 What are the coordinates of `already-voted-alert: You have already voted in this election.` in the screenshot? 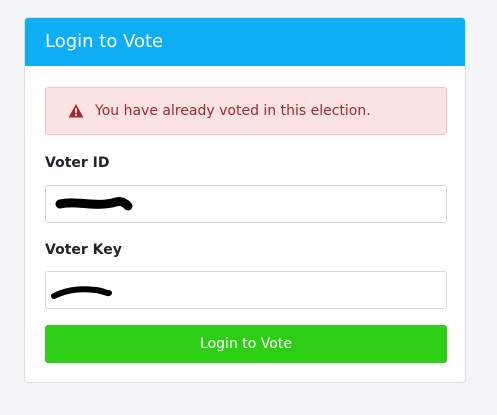 It's located at (246, 111).